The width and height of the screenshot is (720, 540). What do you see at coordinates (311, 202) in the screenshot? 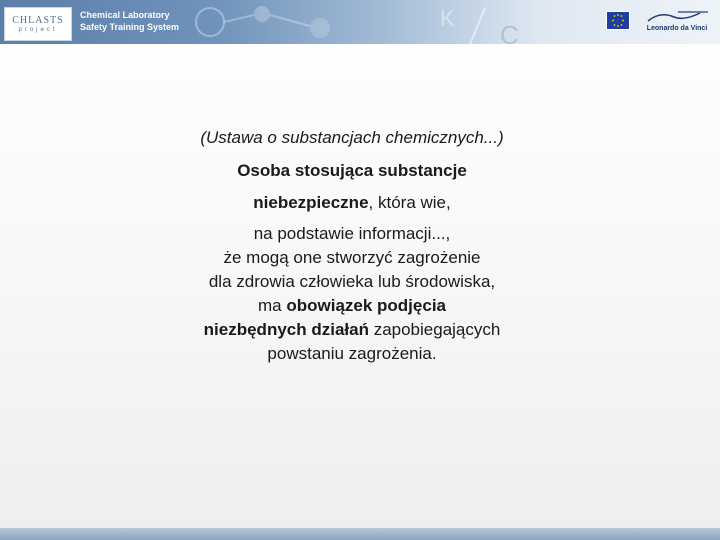
I see `line2-bold: niebezpieczne` at bounding box center [311, 202].